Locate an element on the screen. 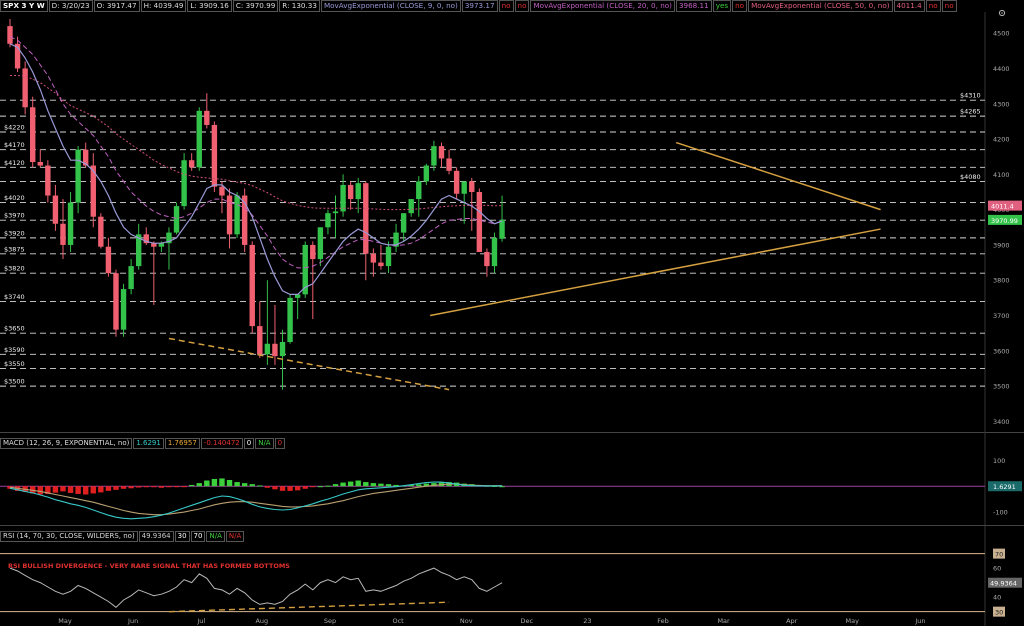  time-tick-label: Sep is located at coordinates (330, 621).